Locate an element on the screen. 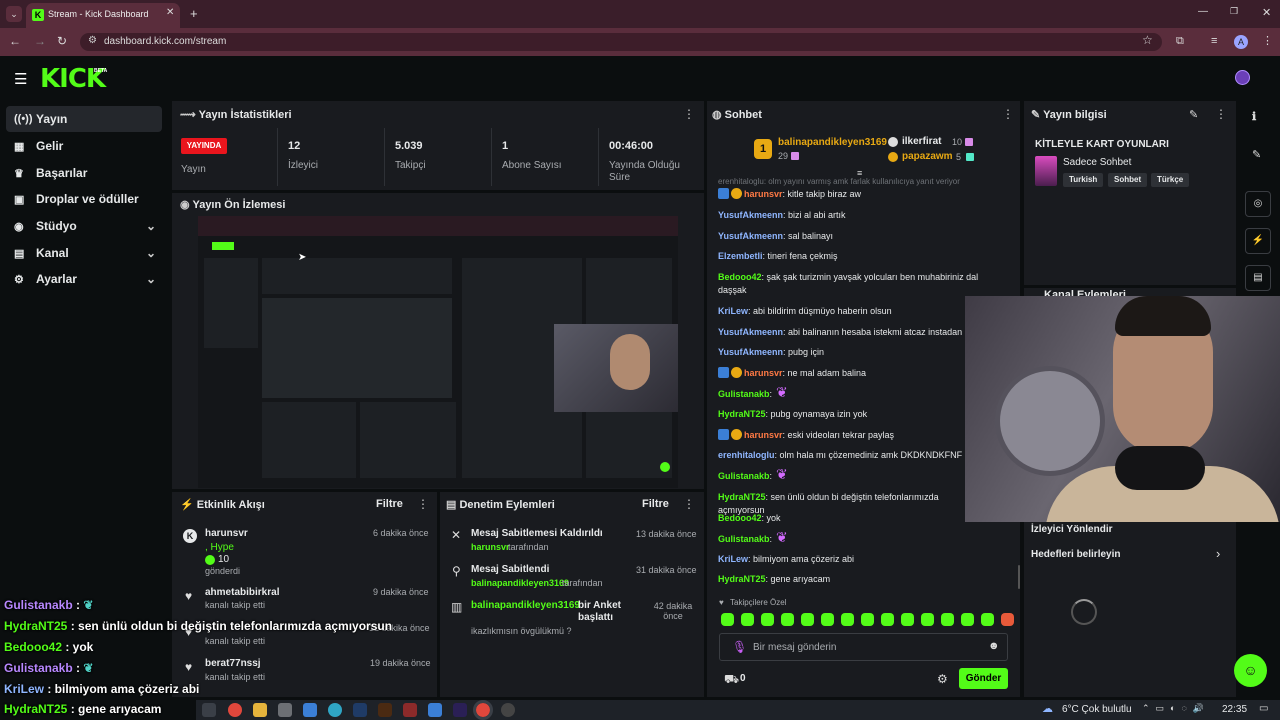 The image size is (1280, 720). site-info-icon: ⚙ is located at coordinates (92, 40).